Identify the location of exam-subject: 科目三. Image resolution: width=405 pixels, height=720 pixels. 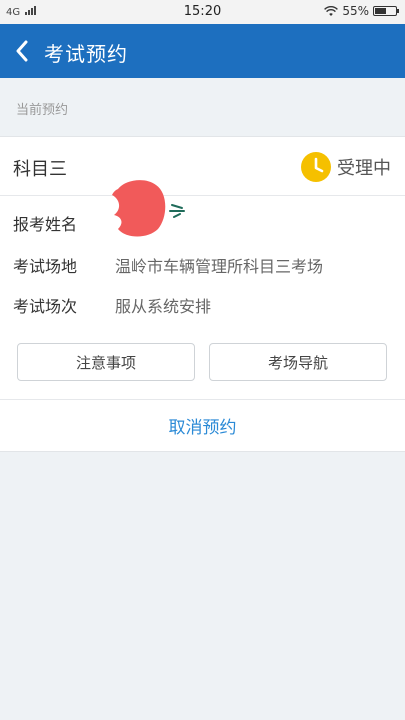
(40, 169).